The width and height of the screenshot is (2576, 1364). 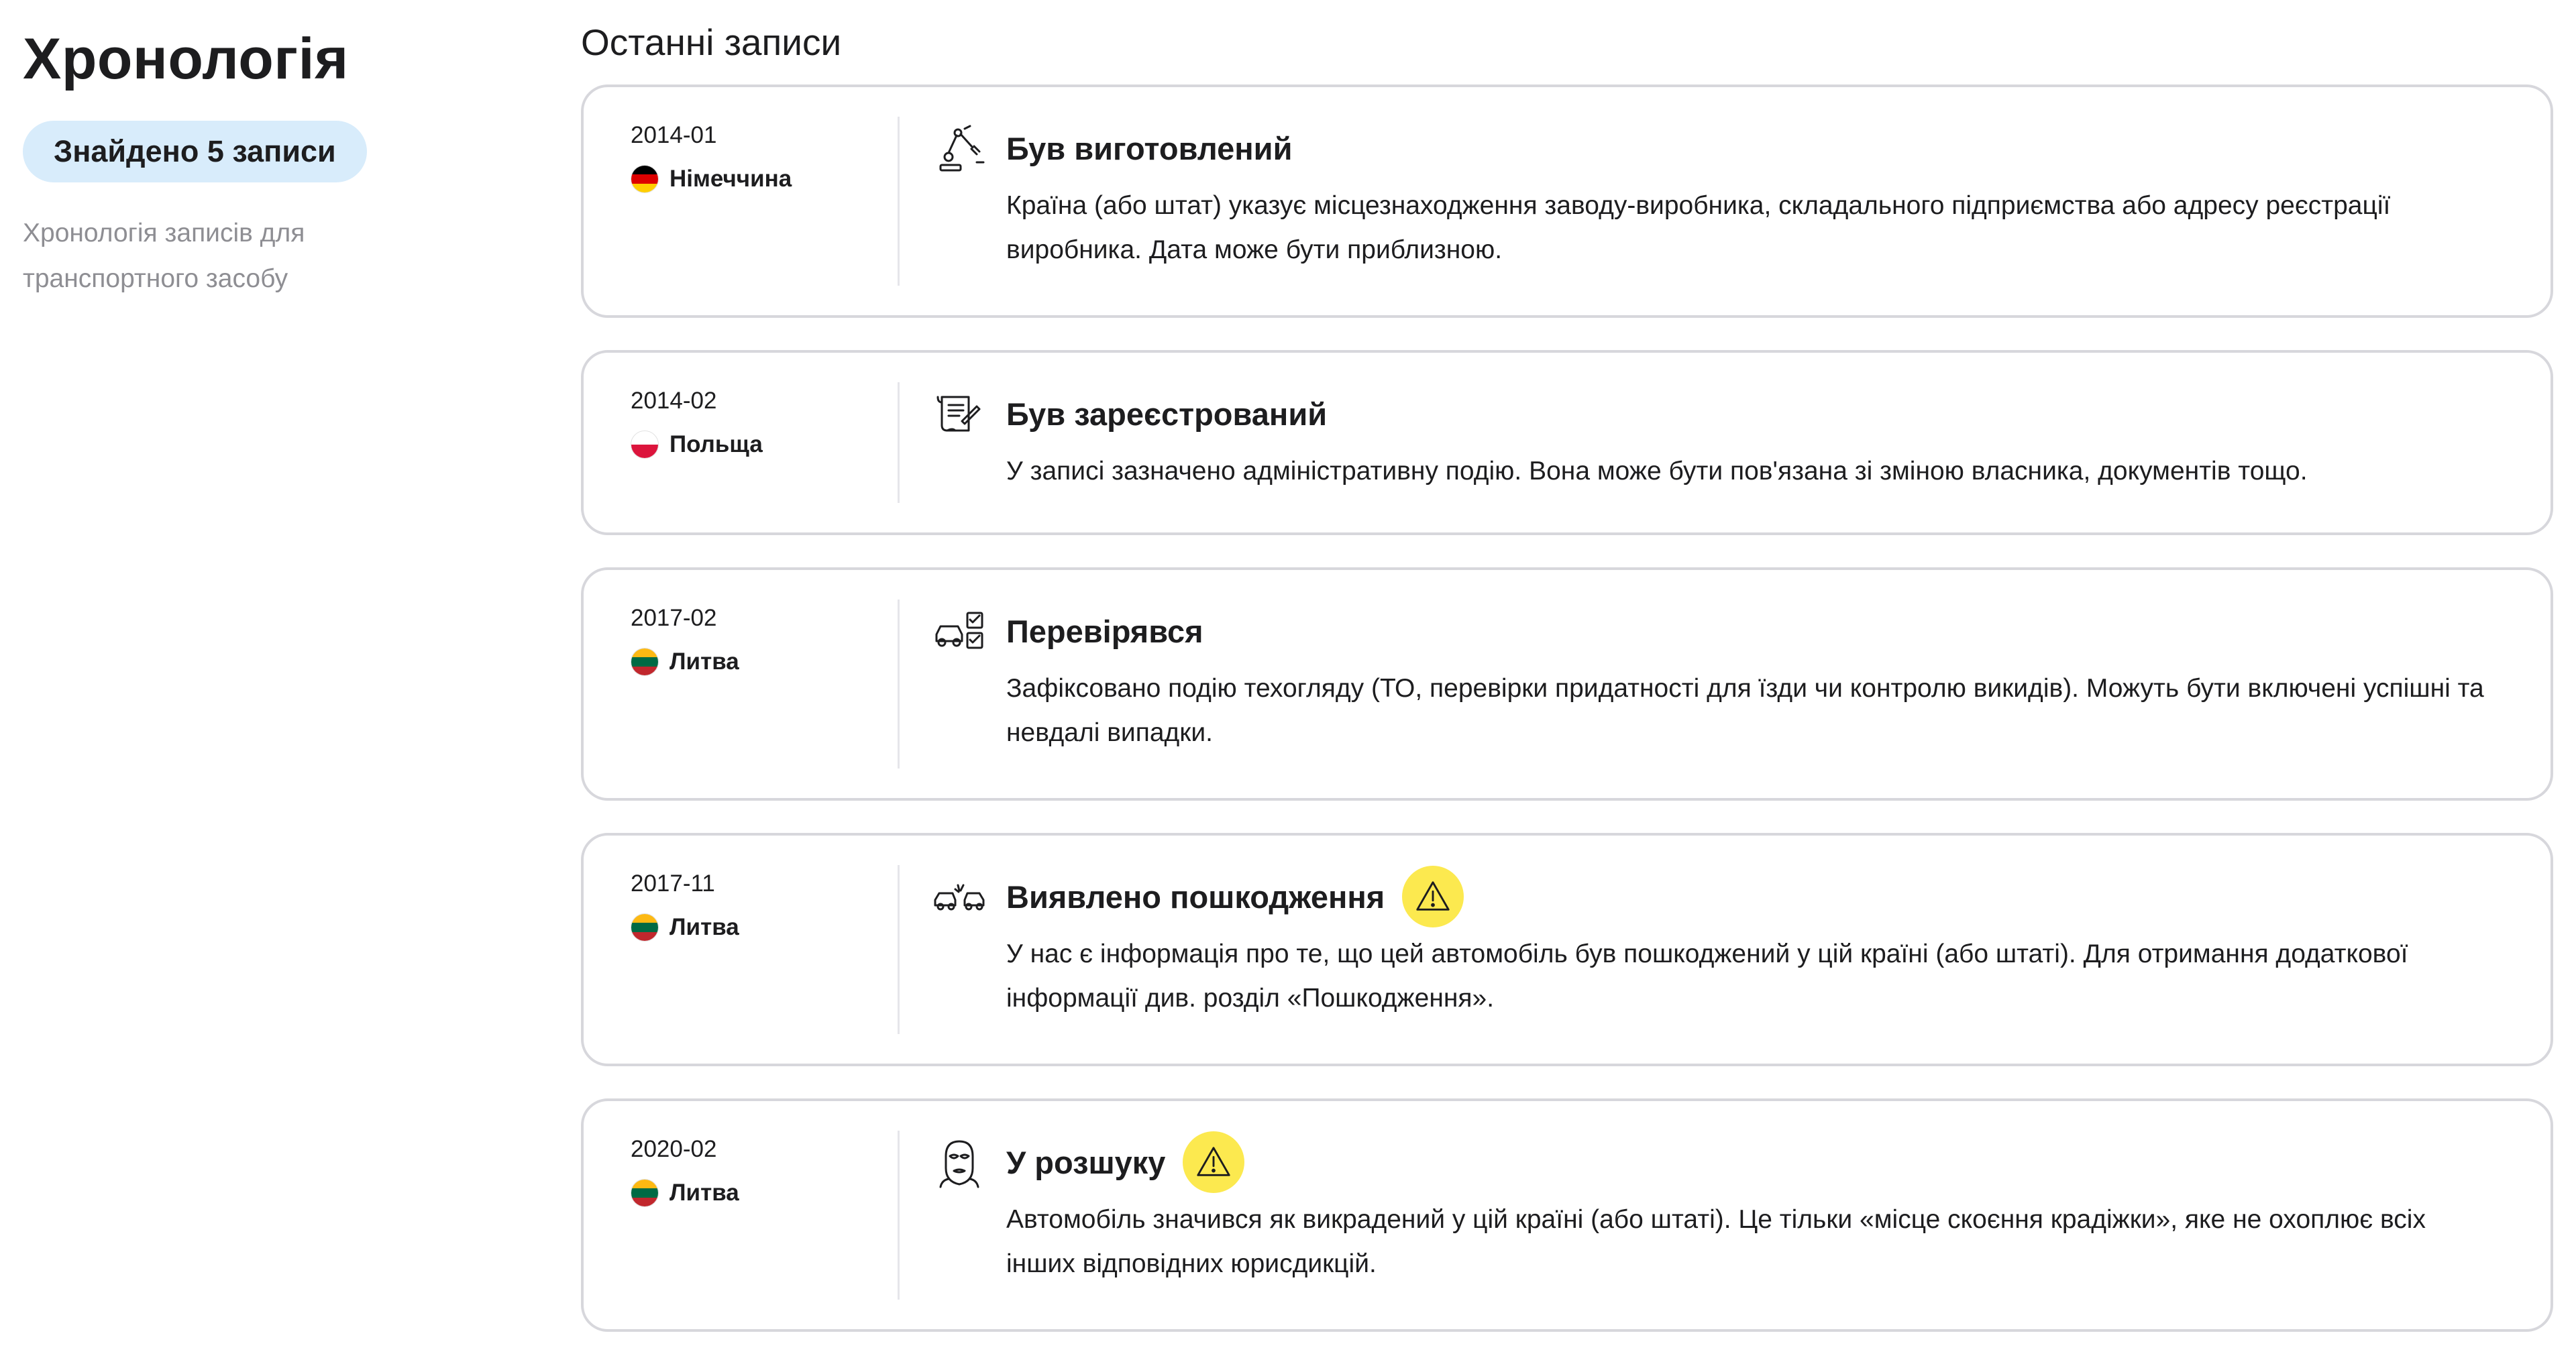 I want to click on record-title: Був зареєстрований, so click(x=1167, y=414).